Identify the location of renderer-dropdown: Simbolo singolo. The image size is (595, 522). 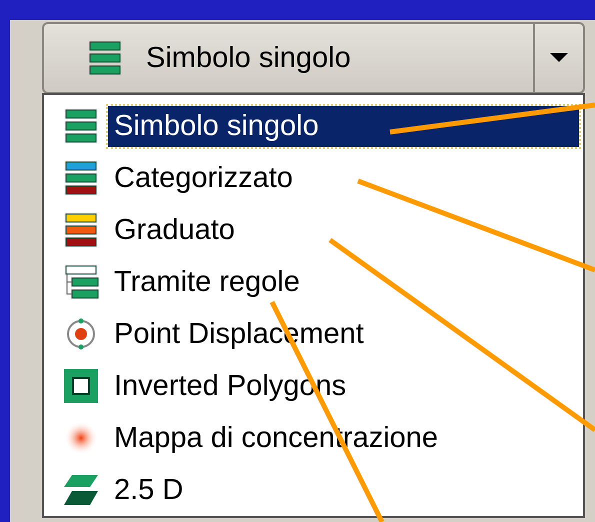
(313, 58).